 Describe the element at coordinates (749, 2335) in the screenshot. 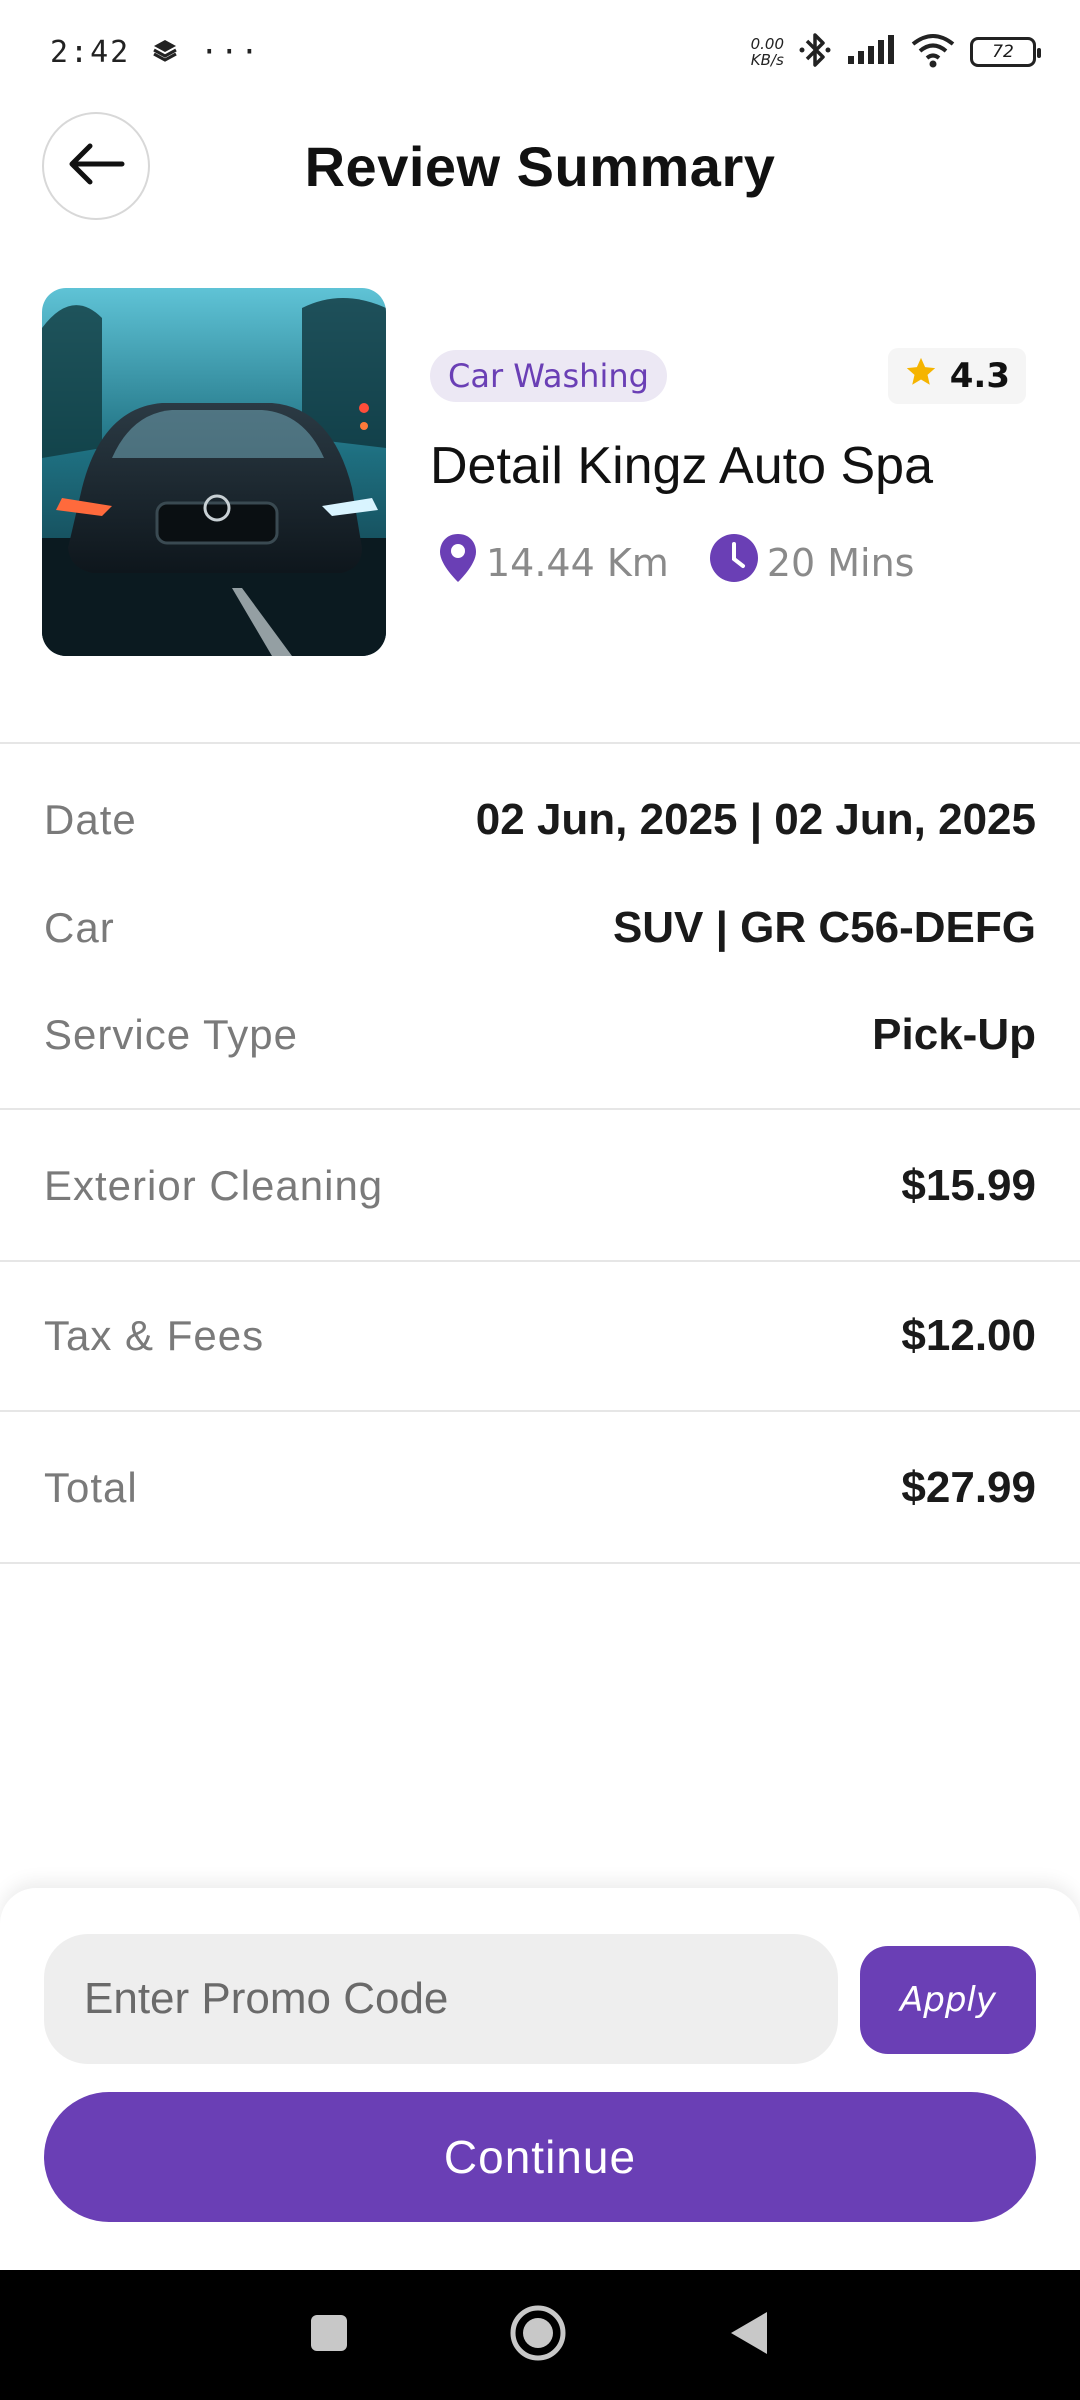

I see `back-nav-button` at that location.